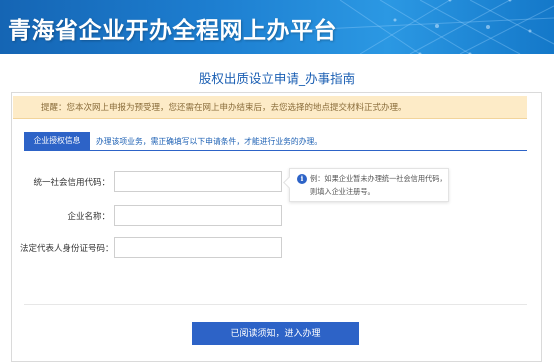 This screenshot has width=554, height=363. What do you see at coordinates (172, 31) in the screenshot?
I see `platform-title: 青海省企业开办全程网上办平台` at bounding box center [172, 31].